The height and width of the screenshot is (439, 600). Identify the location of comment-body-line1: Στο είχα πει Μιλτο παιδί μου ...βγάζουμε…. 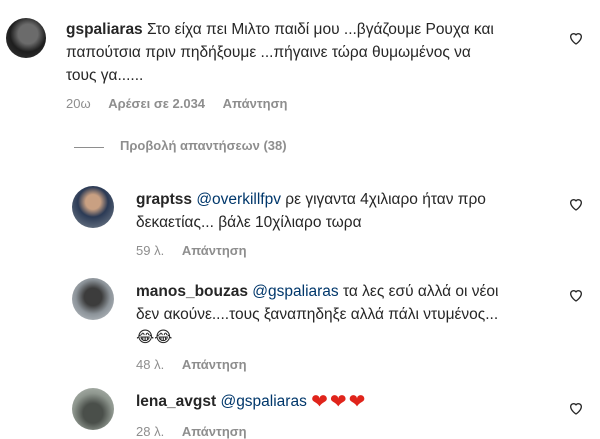
(320, 29).